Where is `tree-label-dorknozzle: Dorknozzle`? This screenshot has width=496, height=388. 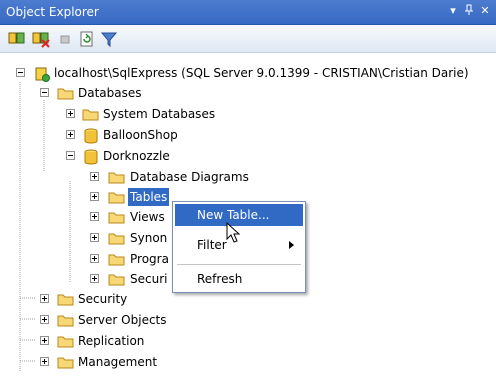 tree-label-dorknozzle: Dorknozzle is located at coordinates (136, 156).